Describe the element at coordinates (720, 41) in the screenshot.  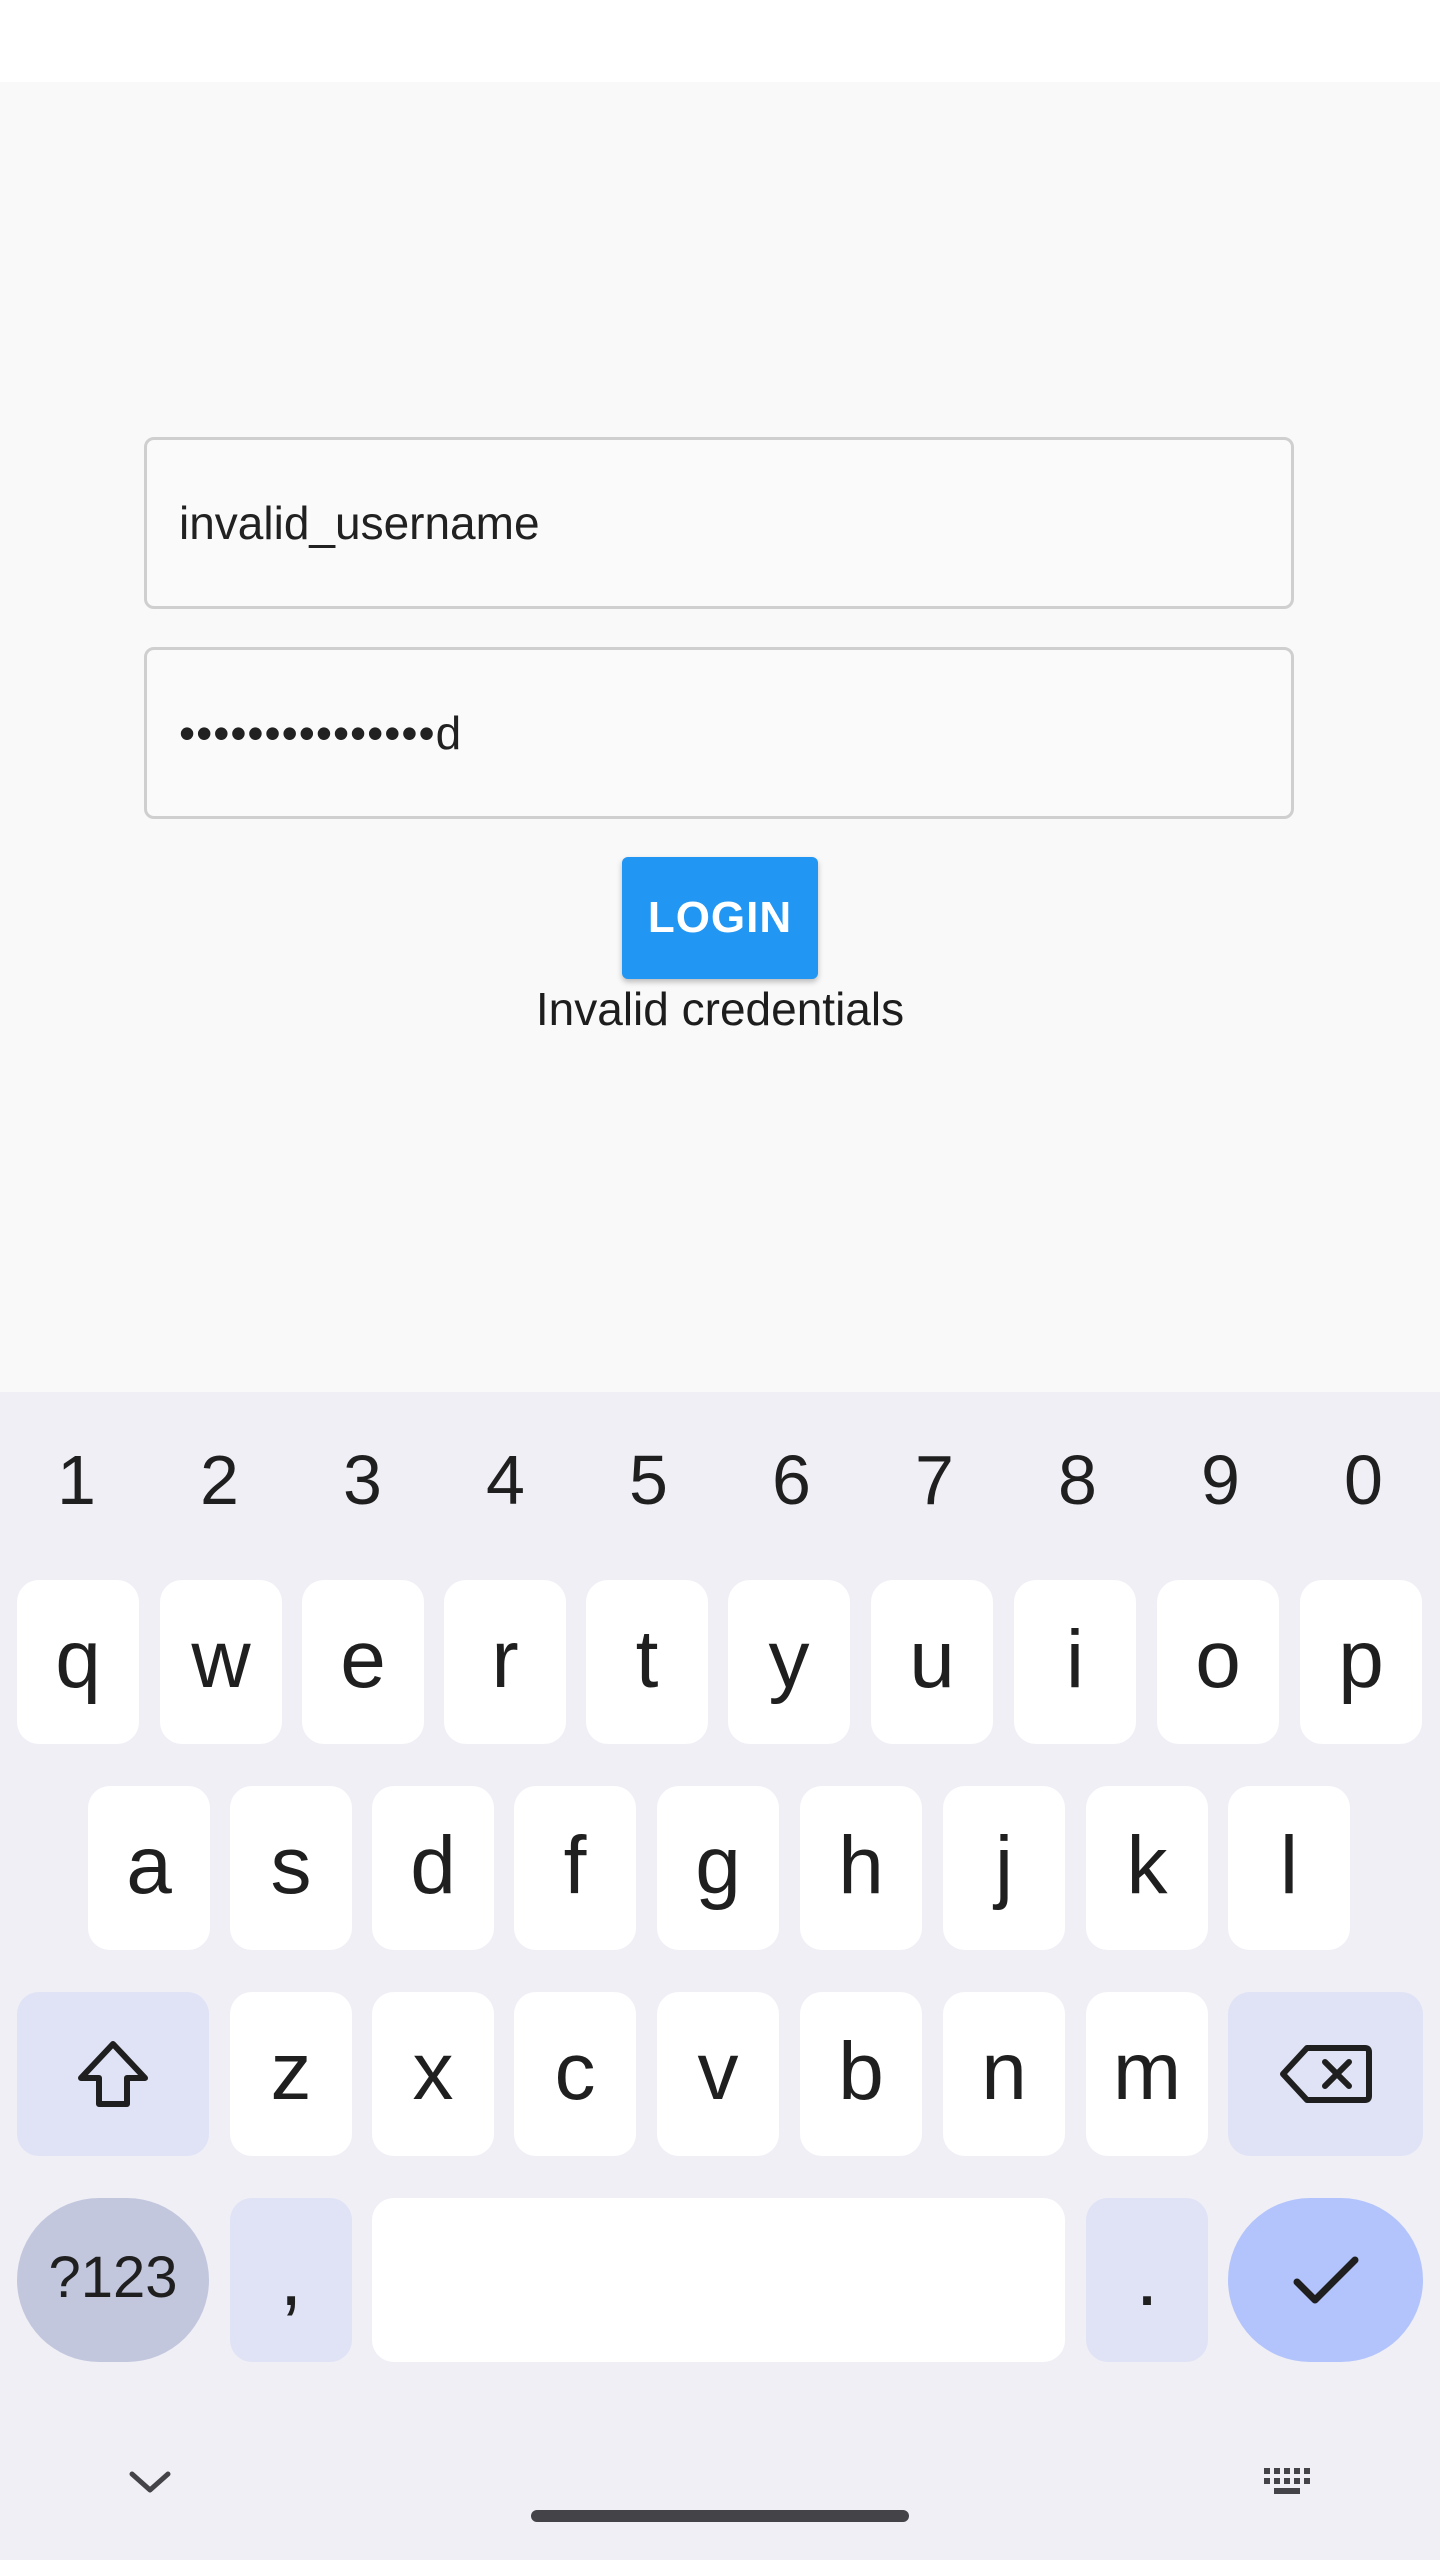
I see `status-bar` at that location.